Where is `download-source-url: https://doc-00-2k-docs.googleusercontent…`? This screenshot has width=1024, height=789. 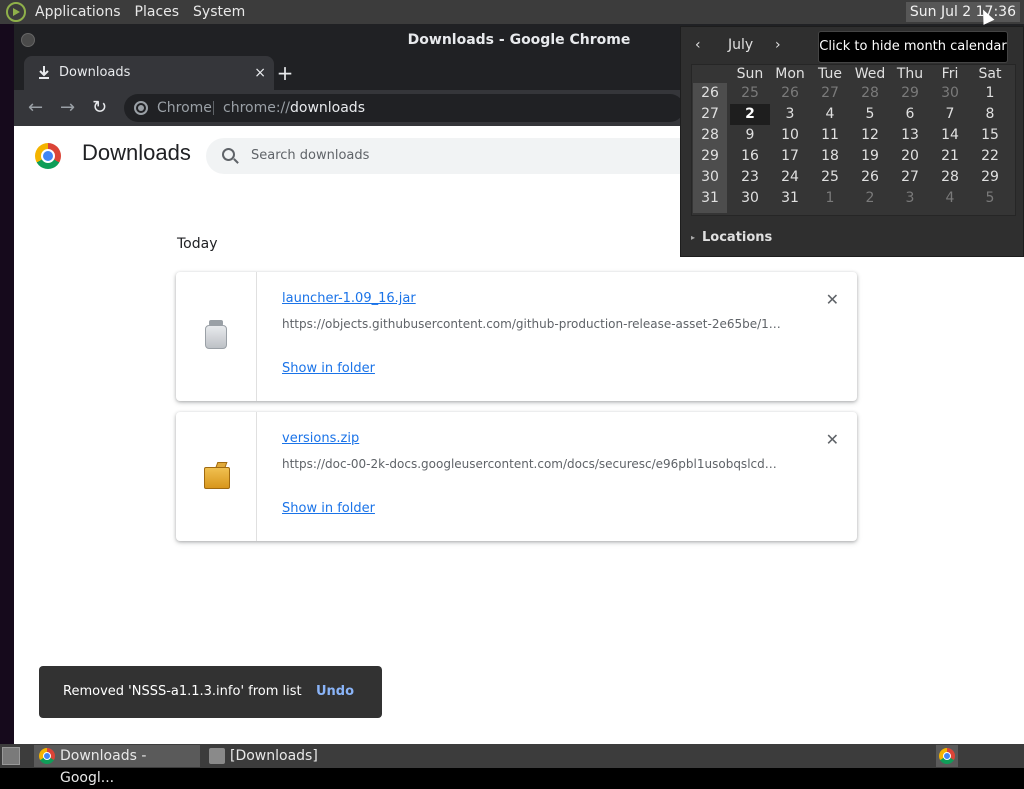
download-source-url: https://doc-00-2k-docs.googleusercontent… is located at coordinates (532, 464).